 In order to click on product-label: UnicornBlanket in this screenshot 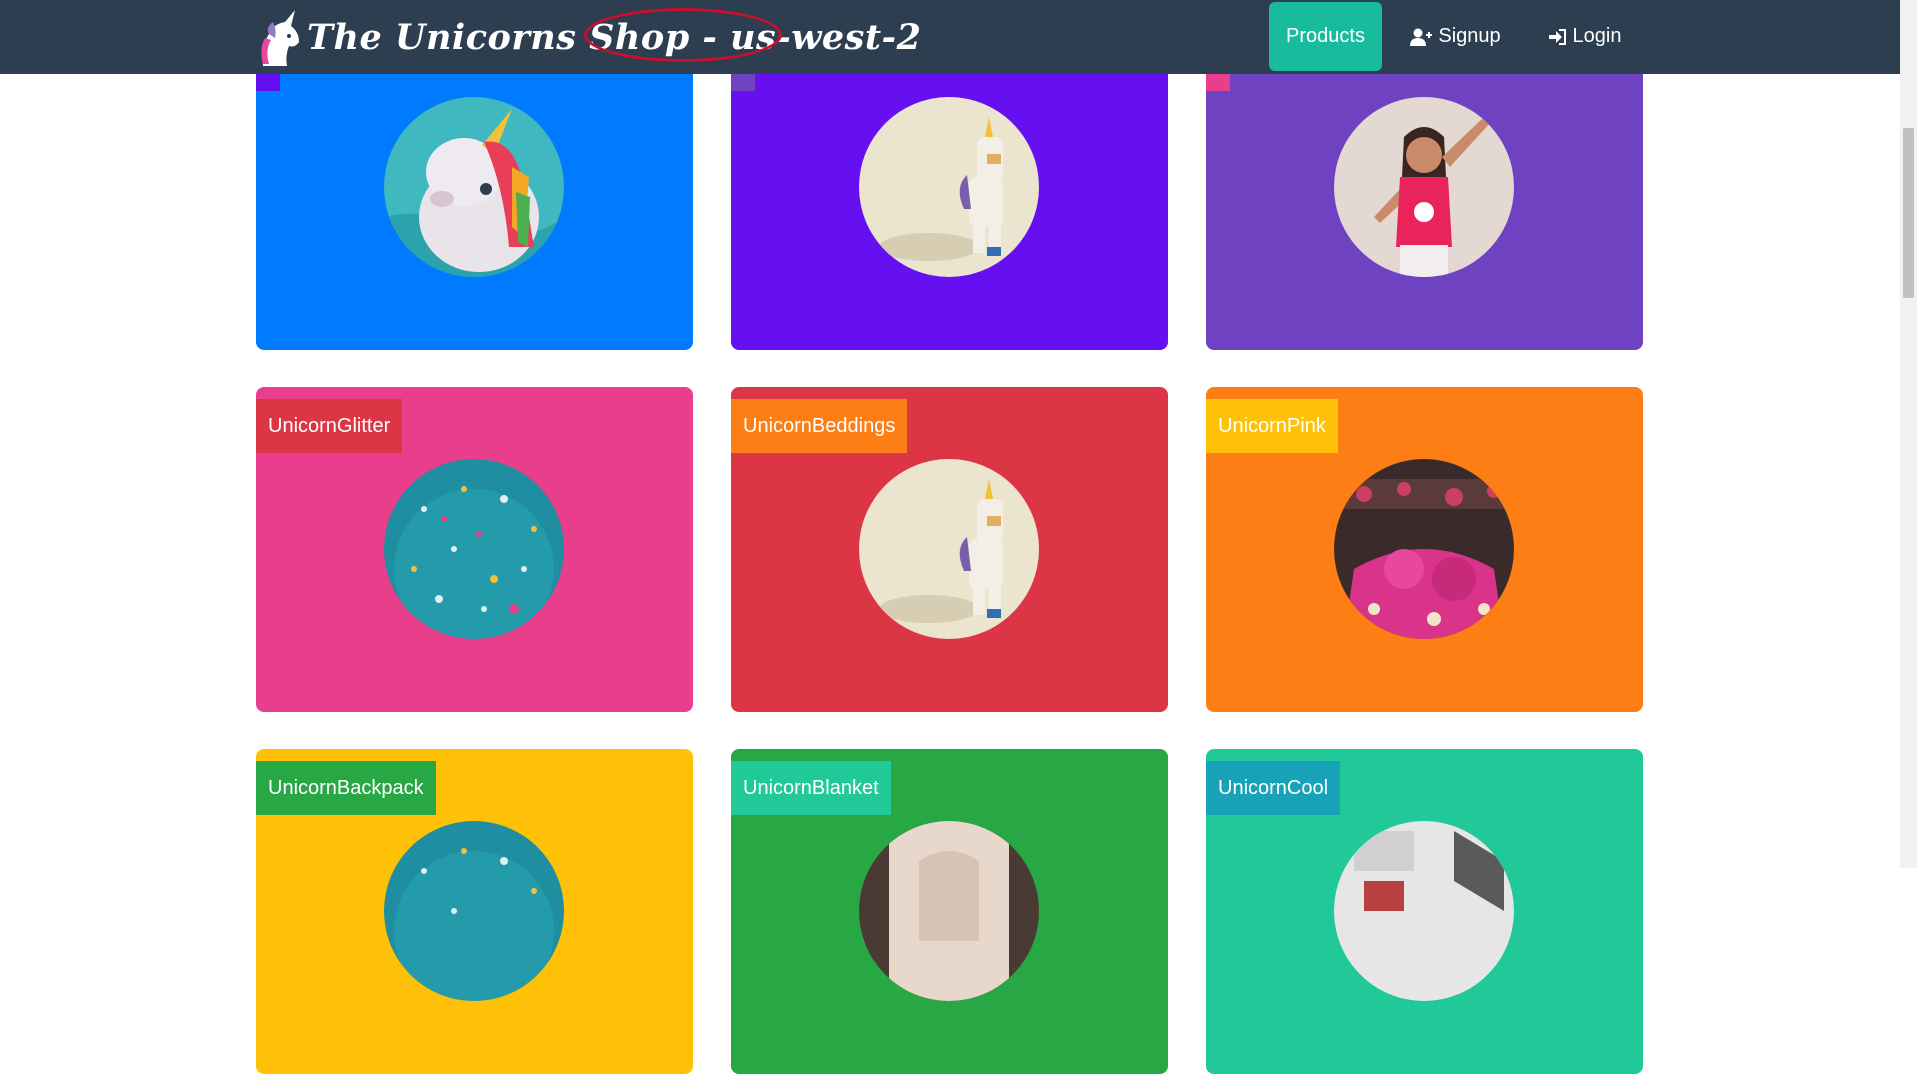, I will do `click(811, 788)`.